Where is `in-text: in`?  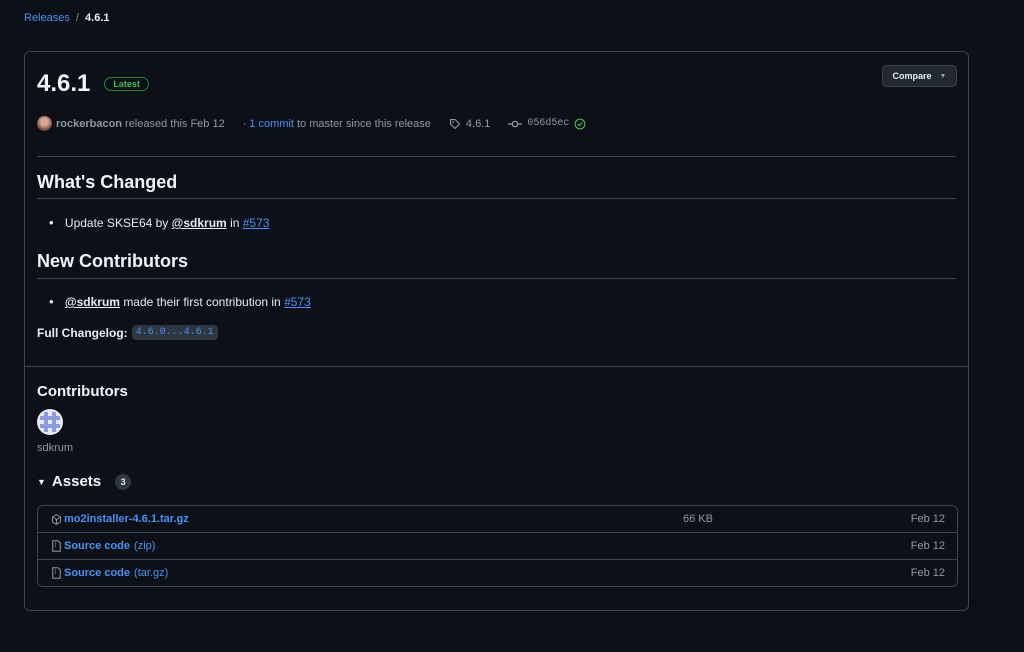
in-text: in is located at coordinates (235, 223).